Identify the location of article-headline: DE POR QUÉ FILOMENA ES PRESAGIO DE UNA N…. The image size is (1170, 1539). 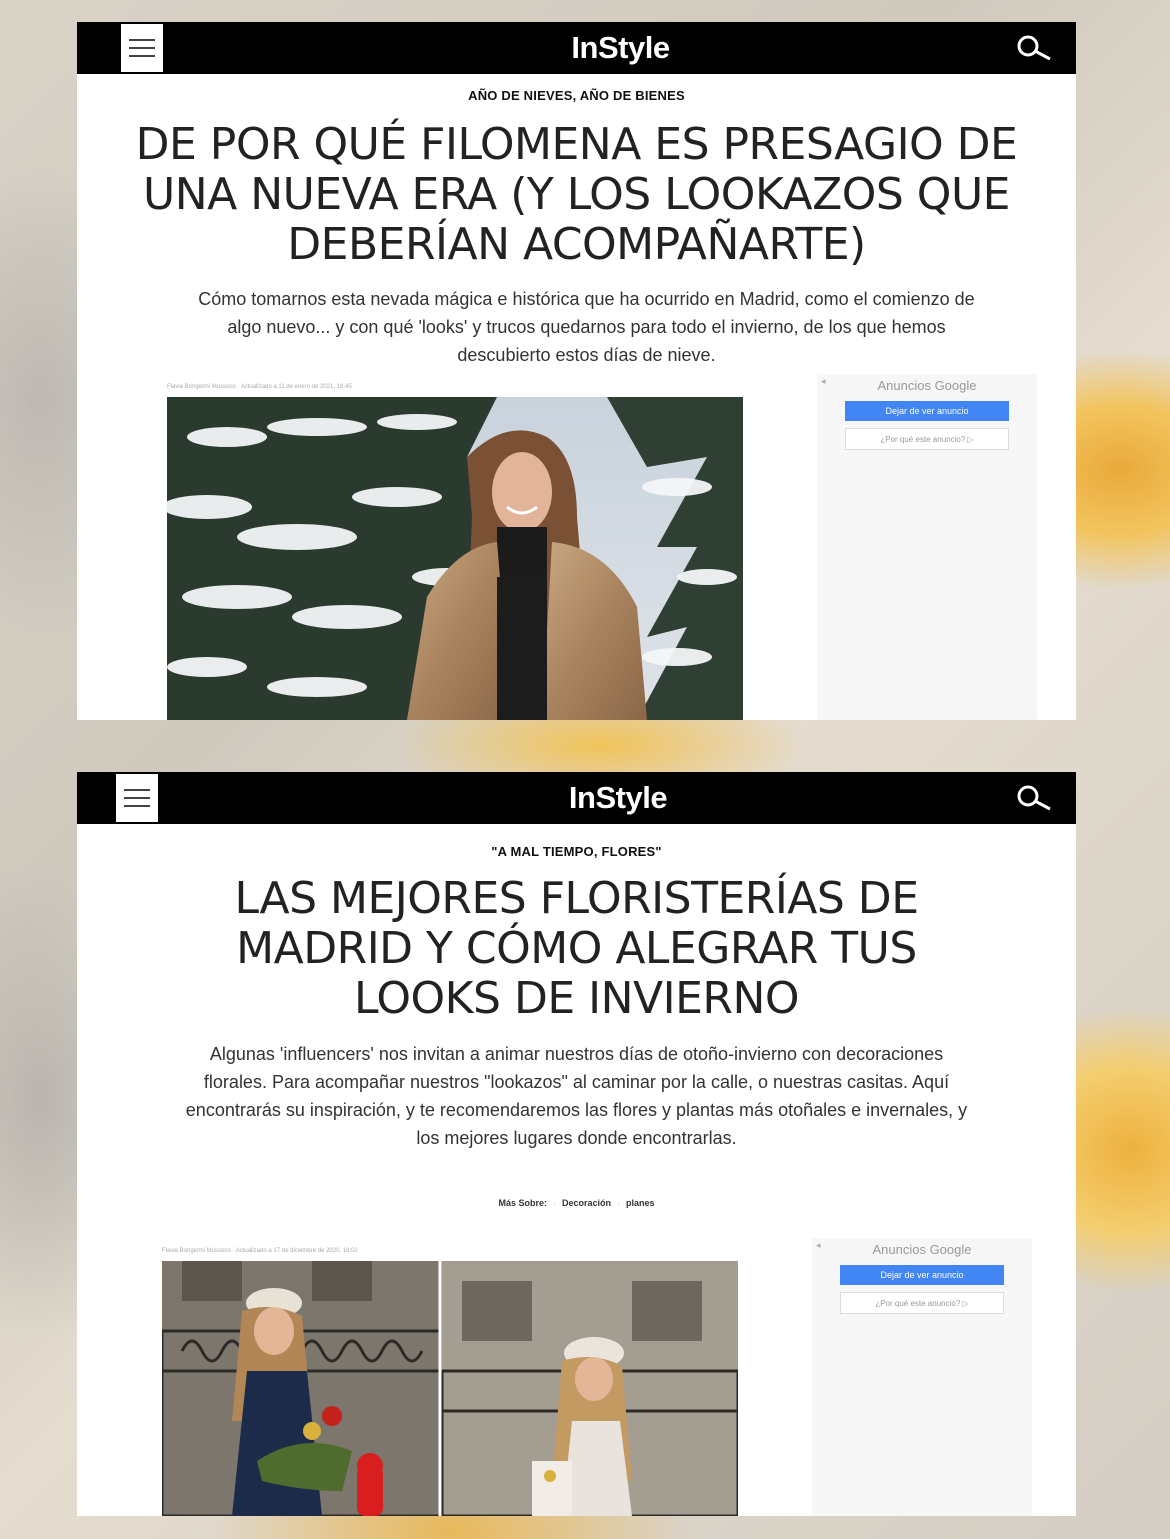
(576, 194).